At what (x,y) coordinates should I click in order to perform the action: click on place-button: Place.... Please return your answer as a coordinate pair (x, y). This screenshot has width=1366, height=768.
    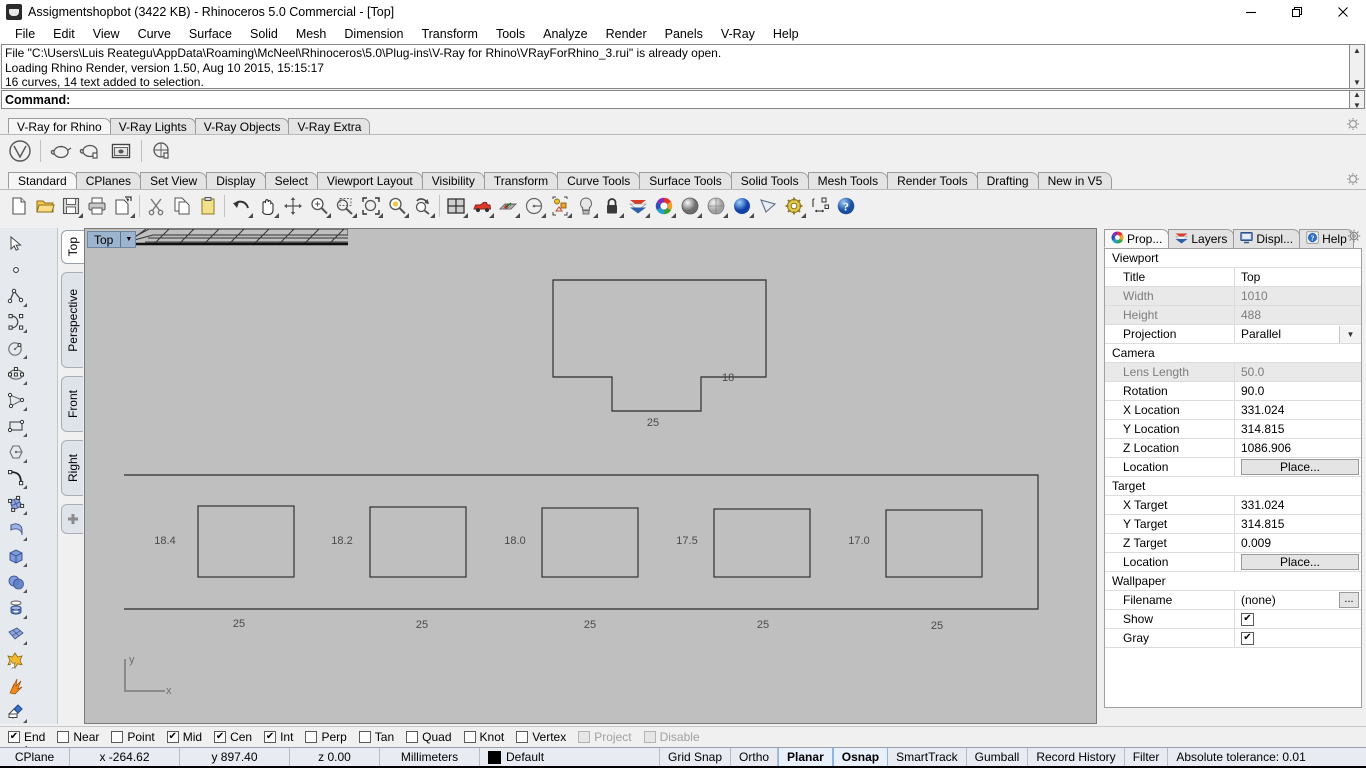
    Looking at the image, I should click on (1300, 562).